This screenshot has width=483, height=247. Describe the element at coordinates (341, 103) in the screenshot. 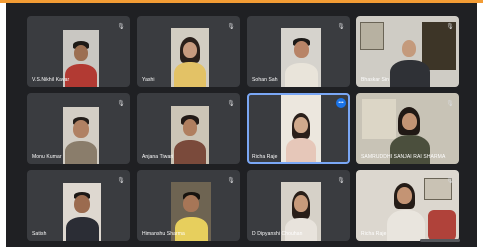

I see `speaking-icon: •••` at that location.